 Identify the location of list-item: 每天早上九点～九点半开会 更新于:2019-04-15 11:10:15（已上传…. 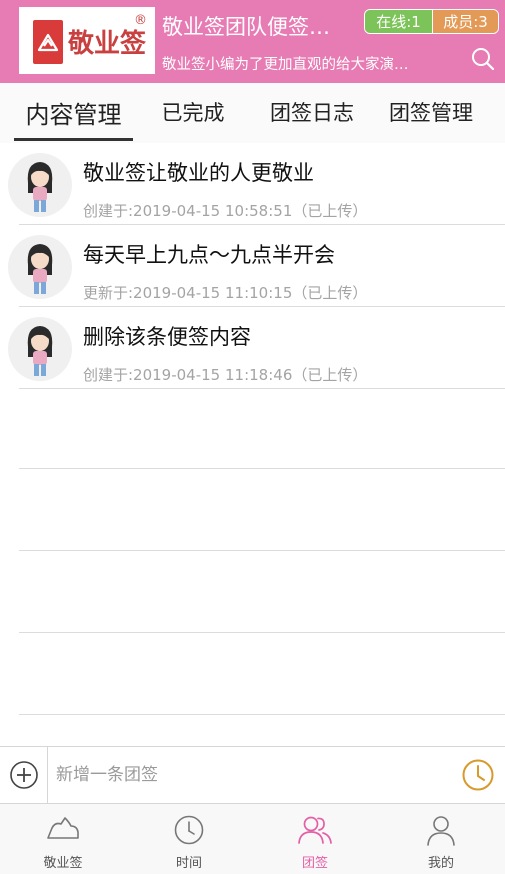
(252, 266).